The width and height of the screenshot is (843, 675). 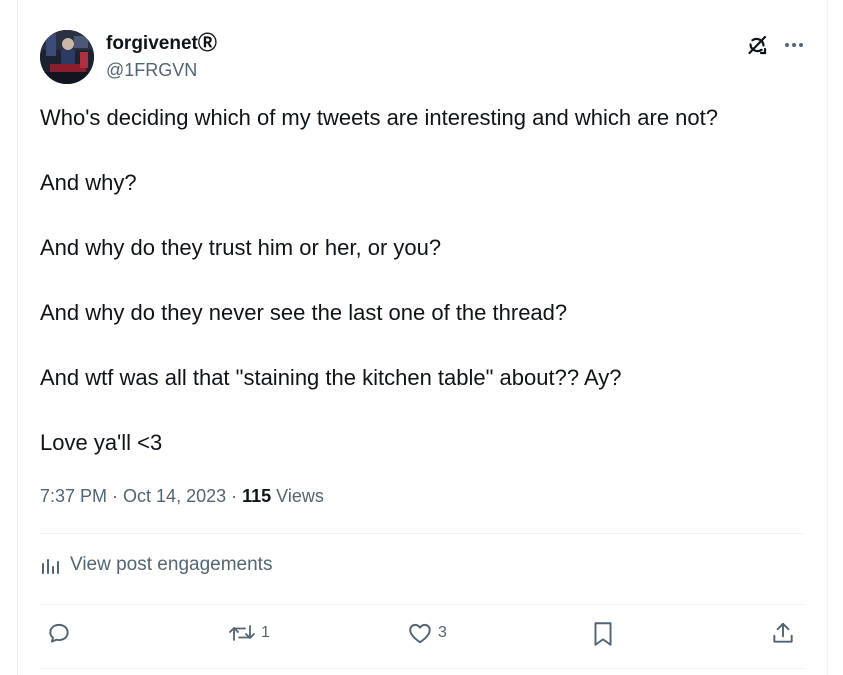 I want to click on post-time: 7:37 PM, so click(x=73, y=496).